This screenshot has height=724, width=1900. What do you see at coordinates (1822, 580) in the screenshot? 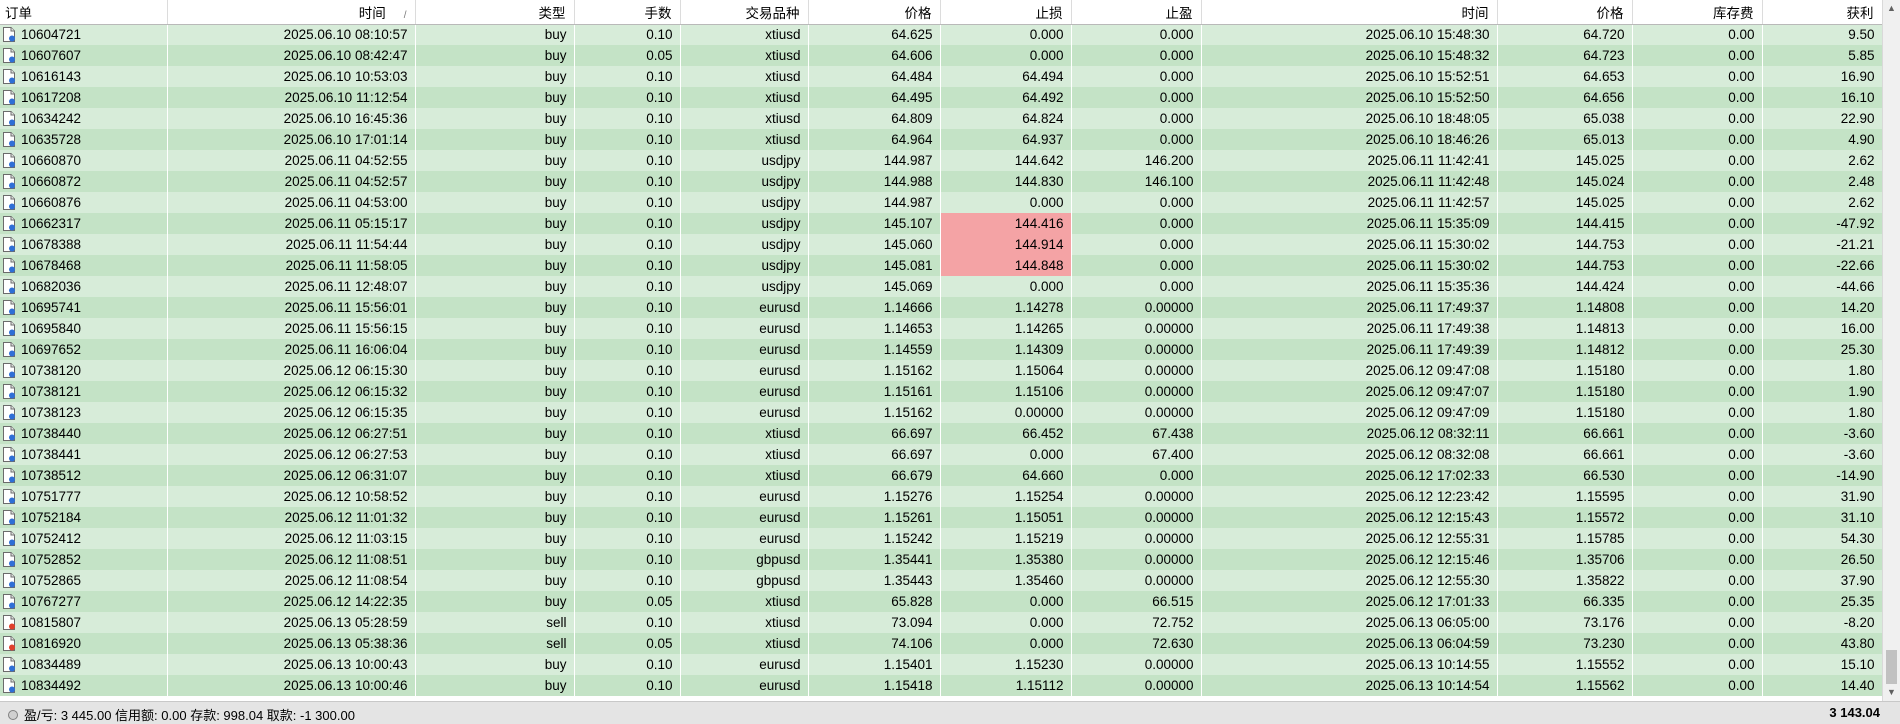
I see `cell-profit: 37.90` at bounding box center [1822, 580].